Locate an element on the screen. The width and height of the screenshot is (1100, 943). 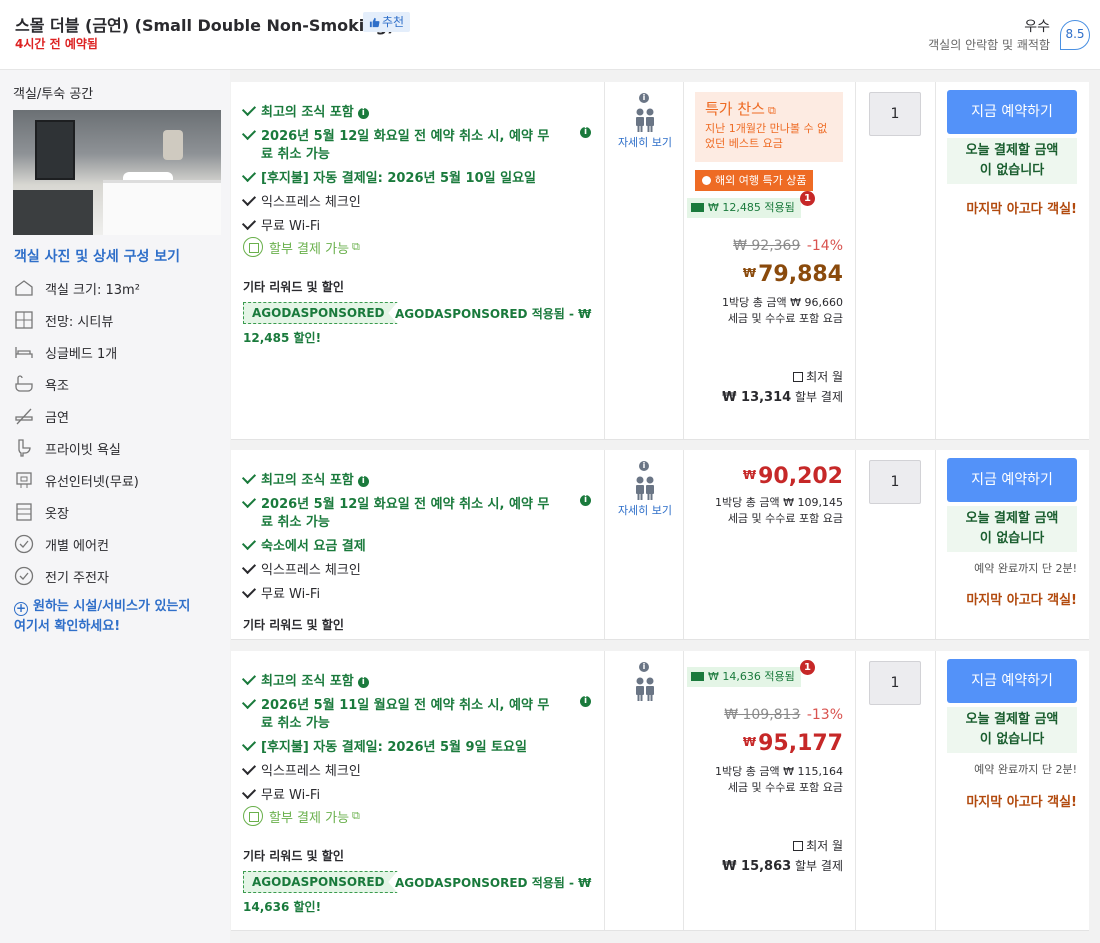
original-price: ₩ 92,369 -14% is located at coordinates (788, 246).